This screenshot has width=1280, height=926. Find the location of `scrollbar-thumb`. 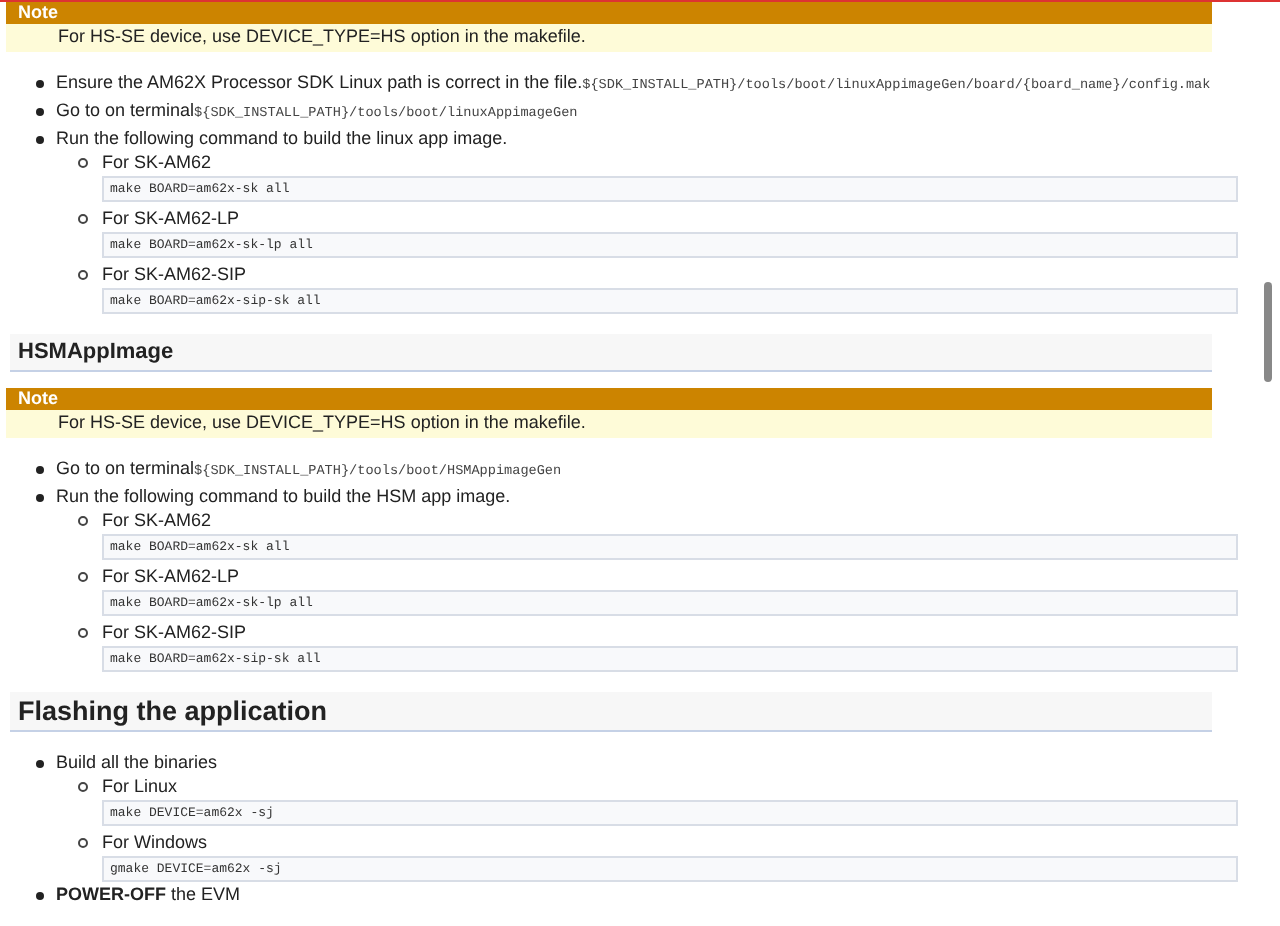

scrollbar-thumb is located at coordinates (1268, 332).